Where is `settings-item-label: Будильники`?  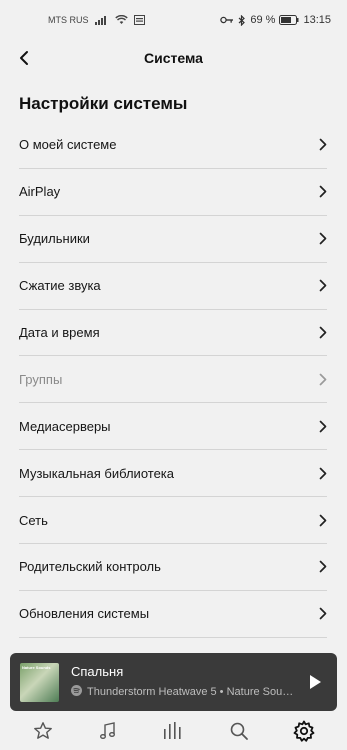
settings-item-label: Будильники is located at coordinates (54, 239).